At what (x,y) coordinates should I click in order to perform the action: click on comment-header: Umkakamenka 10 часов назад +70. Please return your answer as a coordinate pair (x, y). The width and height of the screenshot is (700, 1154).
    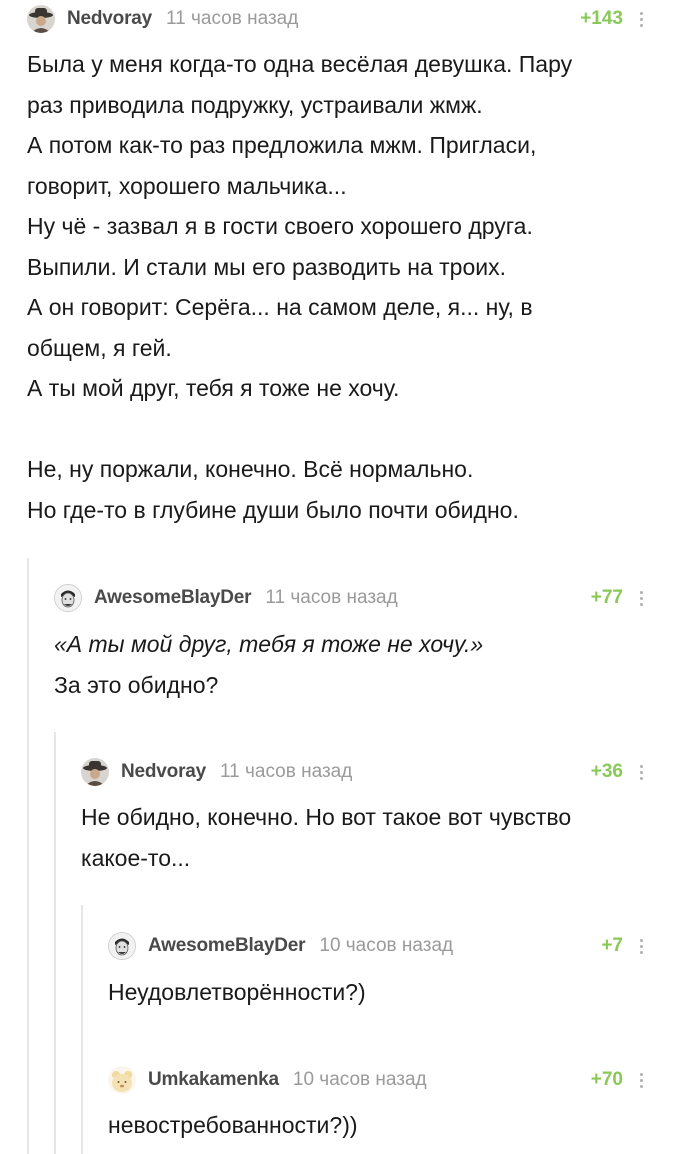
    Looking at the image, I should click on (390, 1080).